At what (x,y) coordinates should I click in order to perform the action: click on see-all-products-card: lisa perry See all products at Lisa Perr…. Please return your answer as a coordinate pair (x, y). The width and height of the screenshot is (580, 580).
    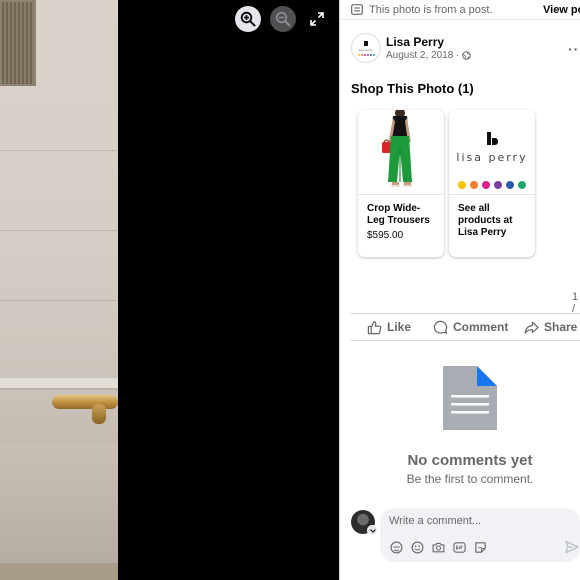
    Looking at the image, I should click on (492, 183).